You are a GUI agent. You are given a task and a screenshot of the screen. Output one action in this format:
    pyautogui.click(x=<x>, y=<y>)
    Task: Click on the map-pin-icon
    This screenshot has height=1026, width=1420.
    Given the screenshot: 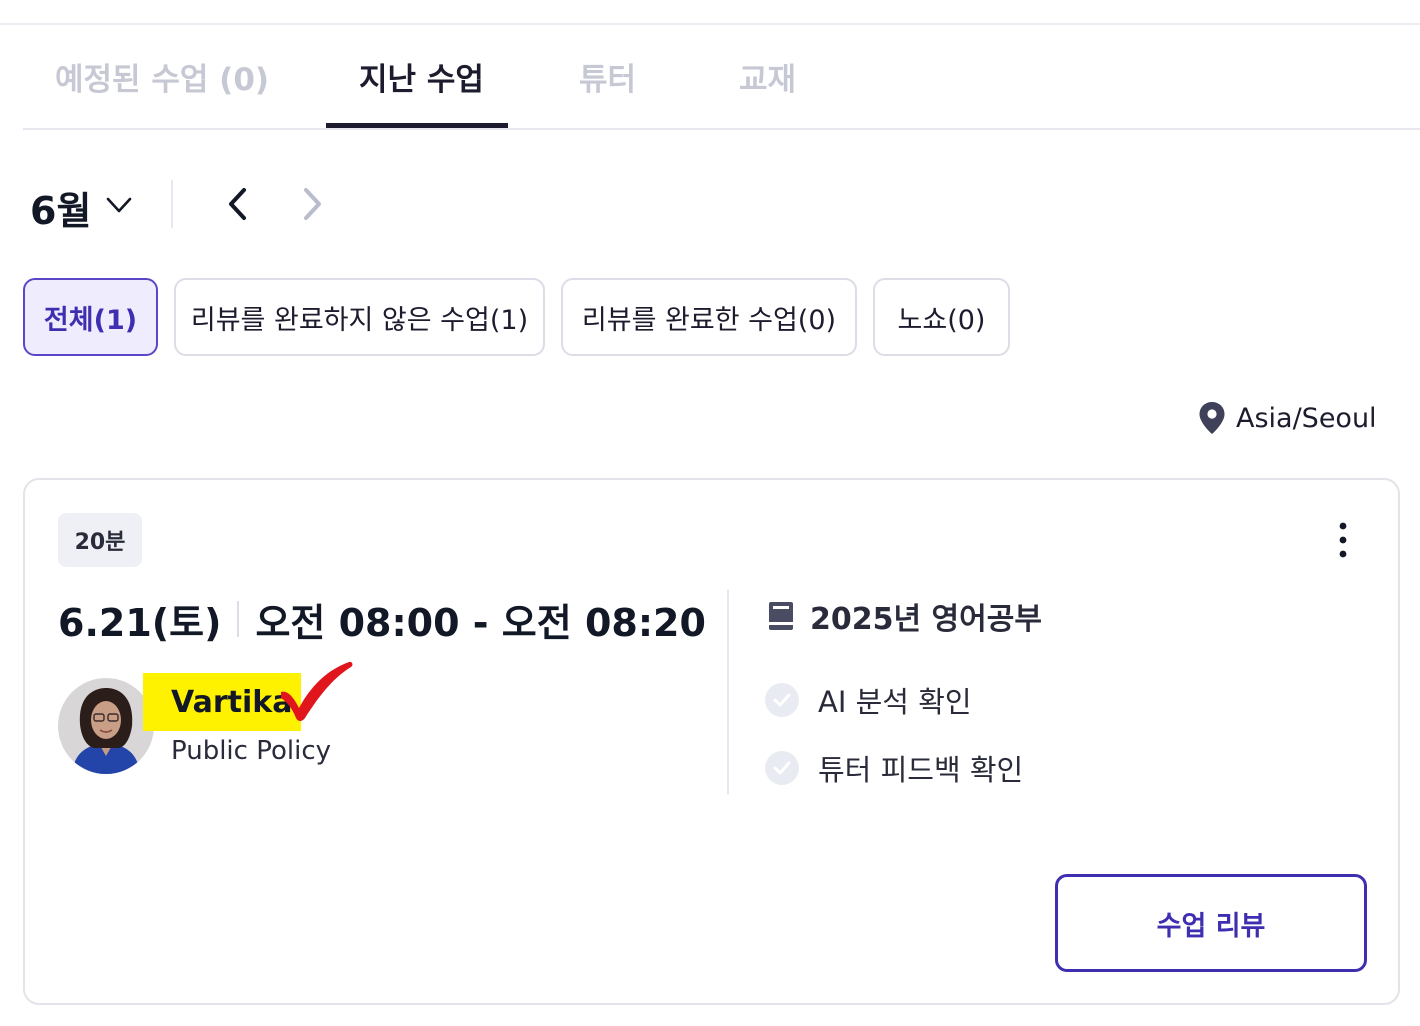 What is the action you would take?
    pyautogui.click(x=1212, y=418)
    